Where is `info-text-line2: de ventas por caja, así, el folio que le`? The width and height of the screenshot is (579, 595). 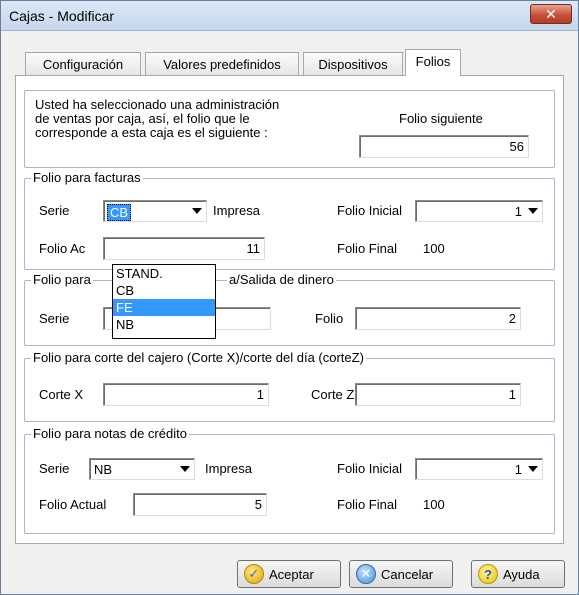
info-text-line2: de ventas por caja, así, el folio que le is located at coordinates (142, 118).